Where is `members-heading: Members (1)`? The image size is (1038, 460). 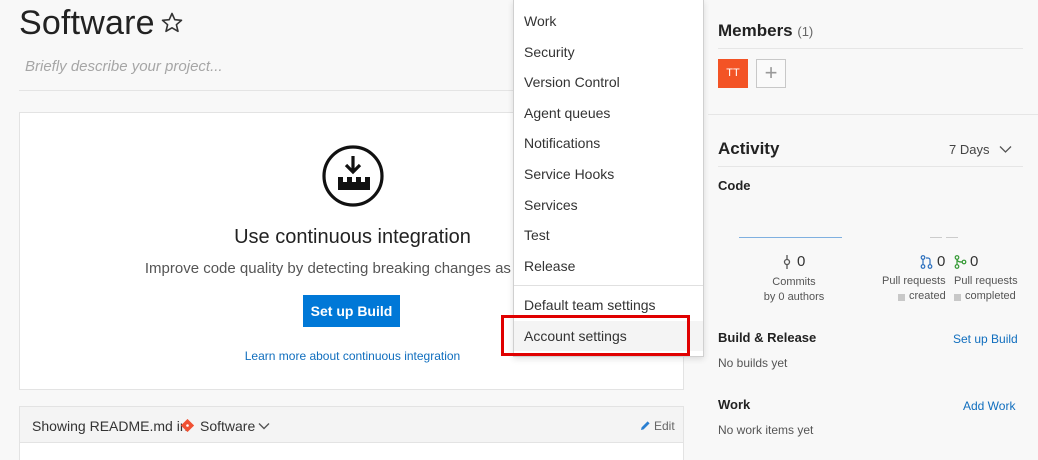
members-heading: Members (1) is located at coordinates (765, 31).